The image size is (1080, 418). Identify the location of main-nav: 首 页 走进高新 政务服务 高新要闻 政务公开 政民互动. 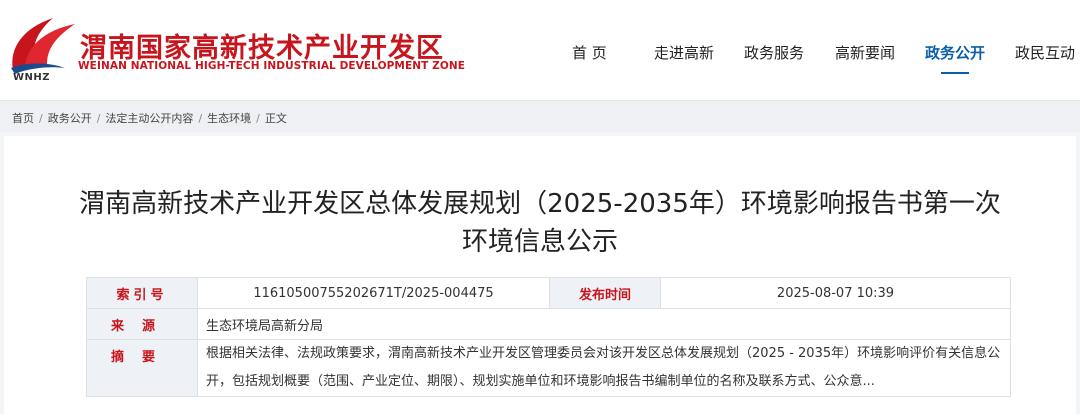
(540, 62).